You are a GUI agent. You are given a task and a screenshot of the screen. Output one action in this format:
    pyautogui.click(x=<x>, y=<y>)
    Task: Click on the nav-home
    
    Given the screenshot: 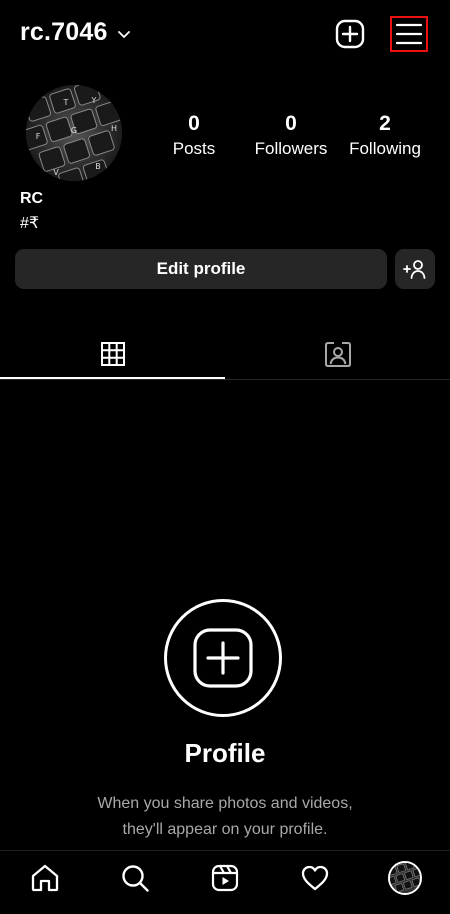 What is the action you would take?
    pyautogui.click(x=45, y=878)
    